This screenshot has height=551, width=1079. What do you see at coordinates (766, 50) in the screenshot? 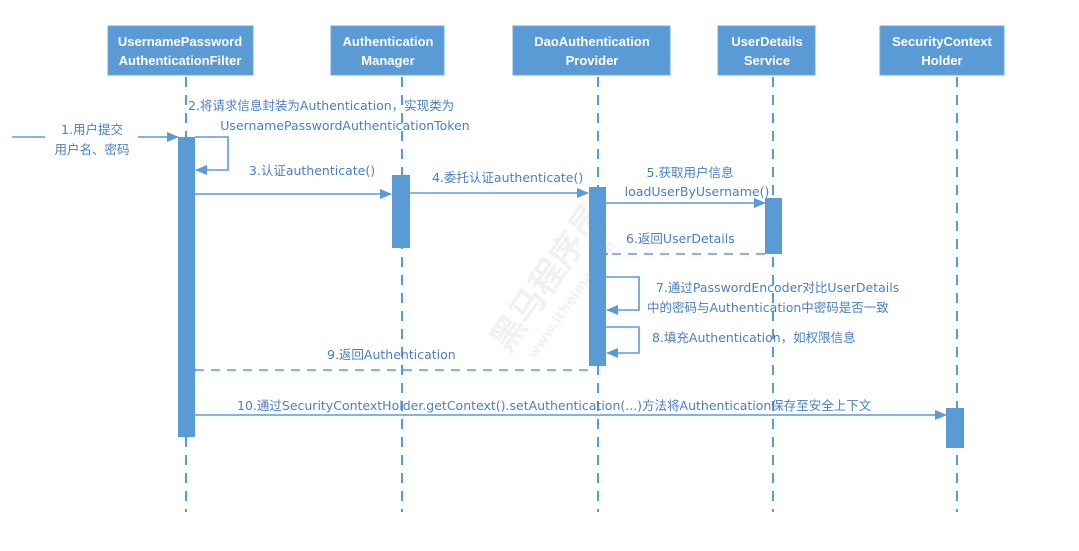
I see `participant-userdetails: UserDetails Service` at bounding box center [766, 50].